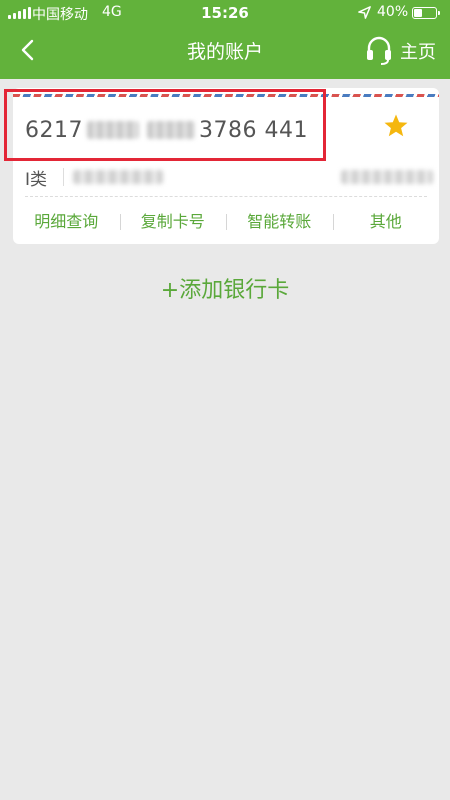  I want to click on status-bar: 中国移动 4G 15:26 40%, so click(225, 13).